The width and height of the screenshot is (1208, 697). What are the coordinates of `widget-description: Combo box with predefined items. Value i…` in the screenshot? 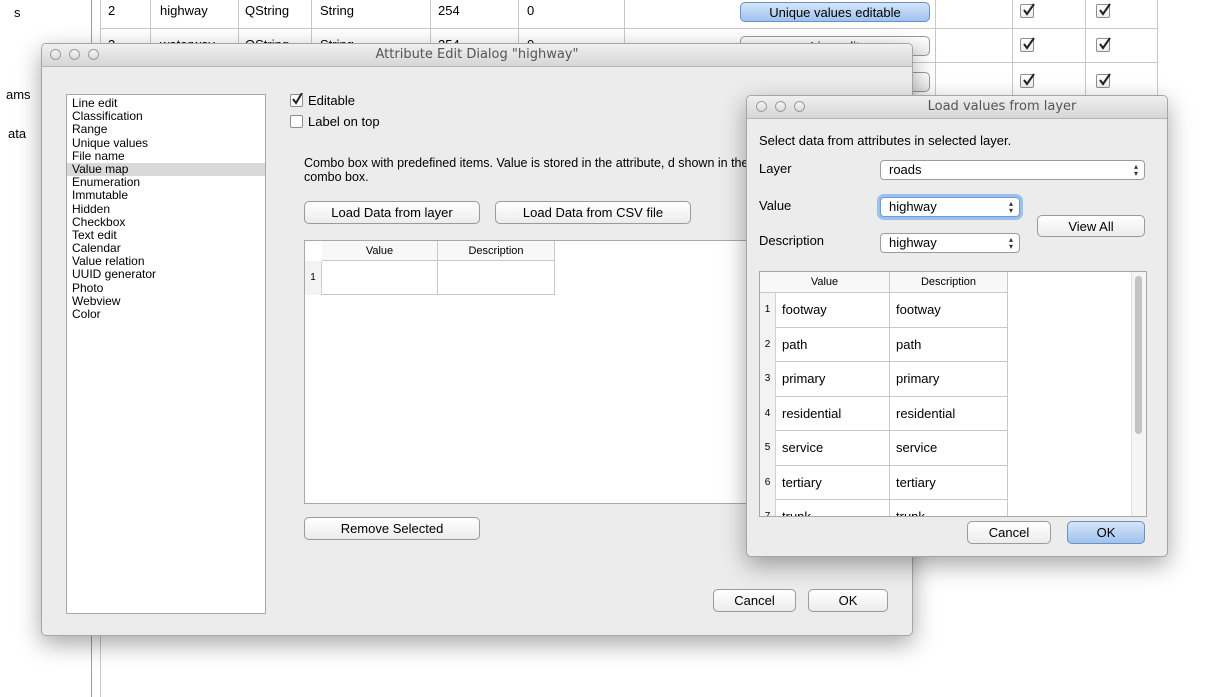 It's located at (526, 170).